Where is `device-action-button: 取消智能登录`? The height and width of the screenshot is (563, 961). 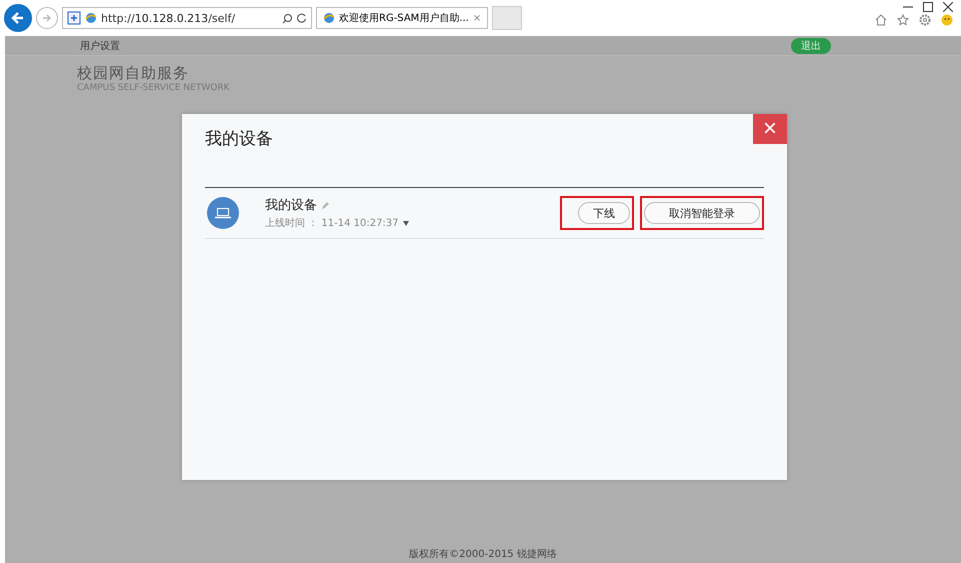
device-action-button: 取消智能登录 is located at coordinates (702, 213).